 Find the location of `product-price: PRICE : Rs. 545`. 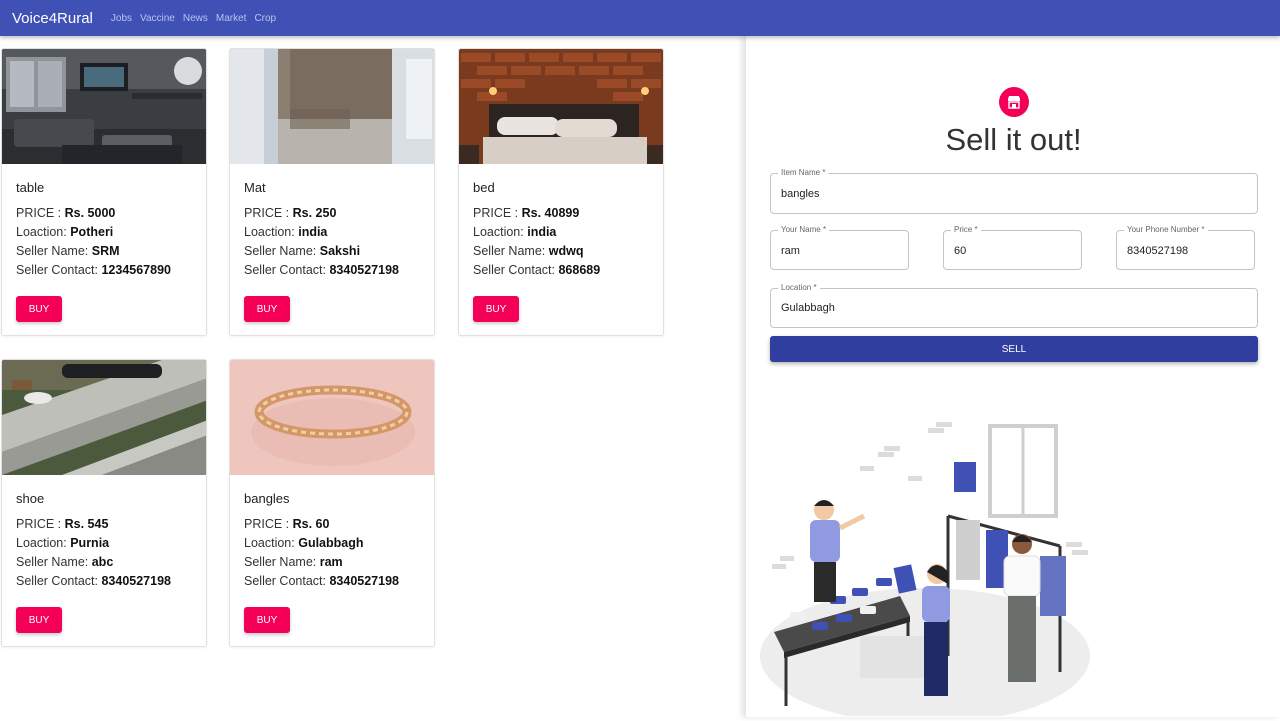

product-price: PRICE : Rs. 545 is located at coordinates (62, 524).